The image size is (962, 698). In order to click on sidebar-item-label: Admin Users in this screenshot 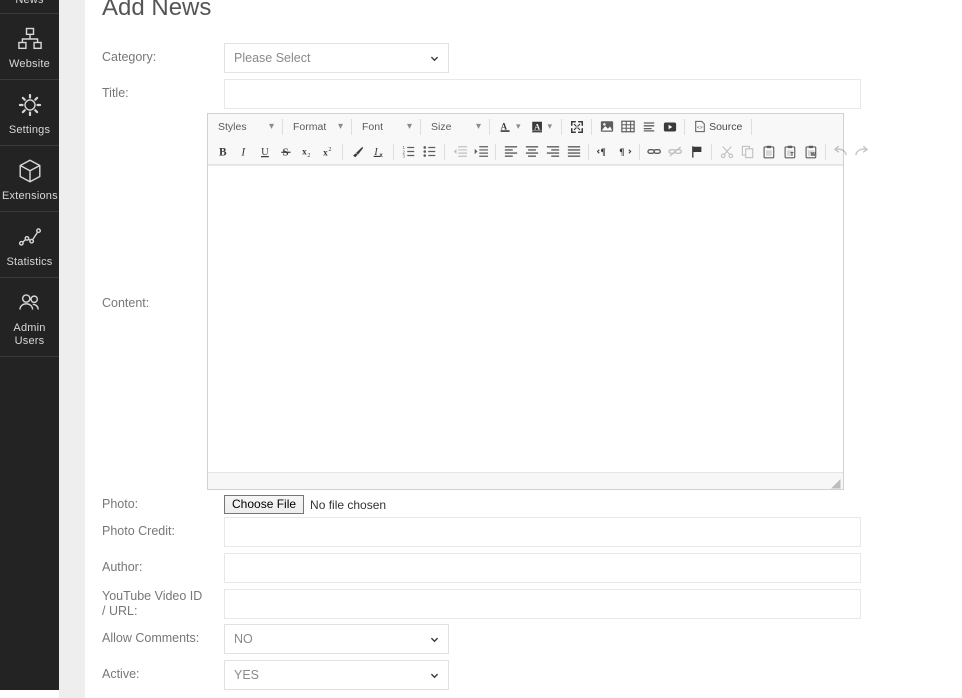, I will do `click(29, 334)`.